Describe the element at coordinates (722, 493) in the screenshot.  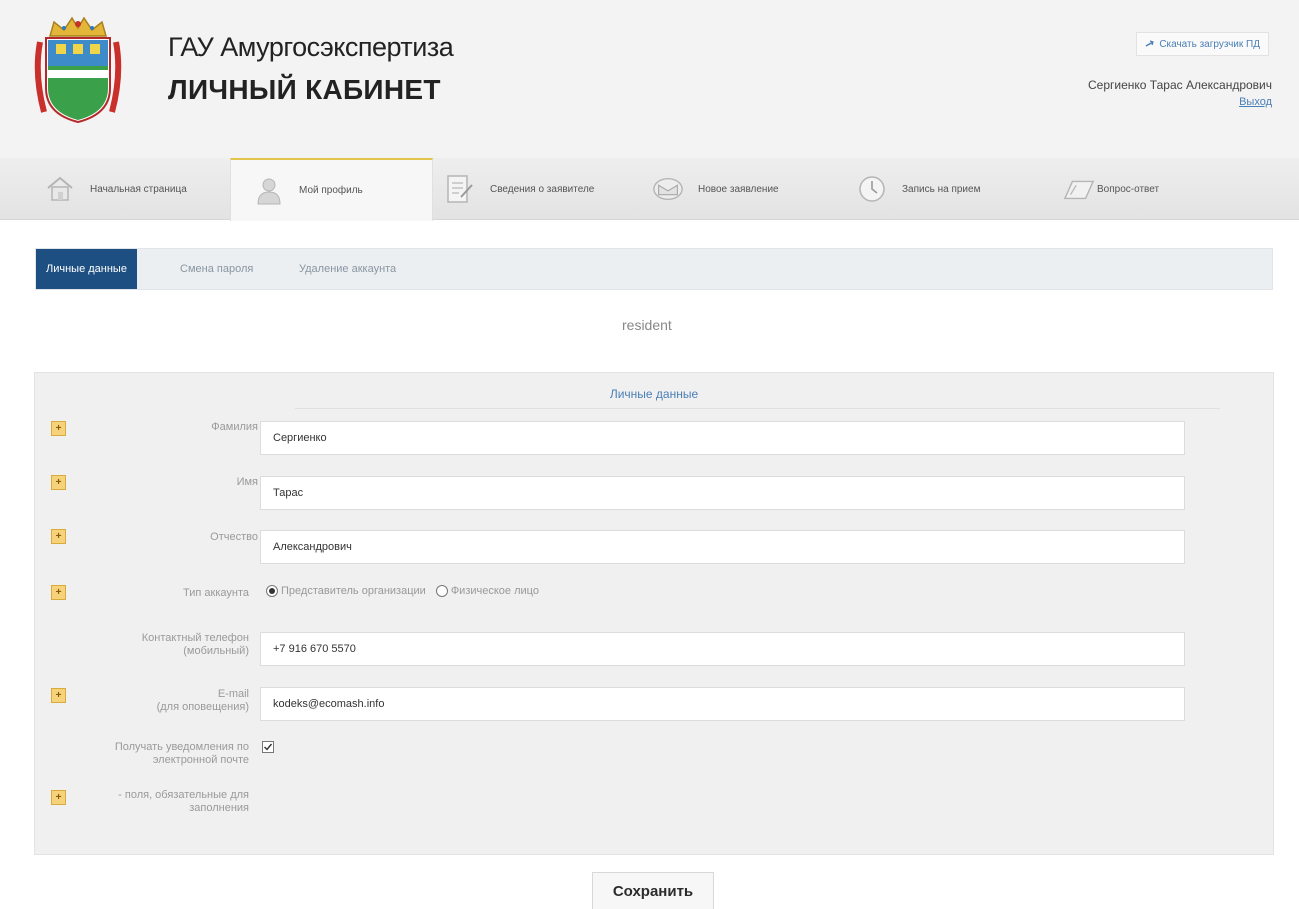
I see `first-name-field` at that location.